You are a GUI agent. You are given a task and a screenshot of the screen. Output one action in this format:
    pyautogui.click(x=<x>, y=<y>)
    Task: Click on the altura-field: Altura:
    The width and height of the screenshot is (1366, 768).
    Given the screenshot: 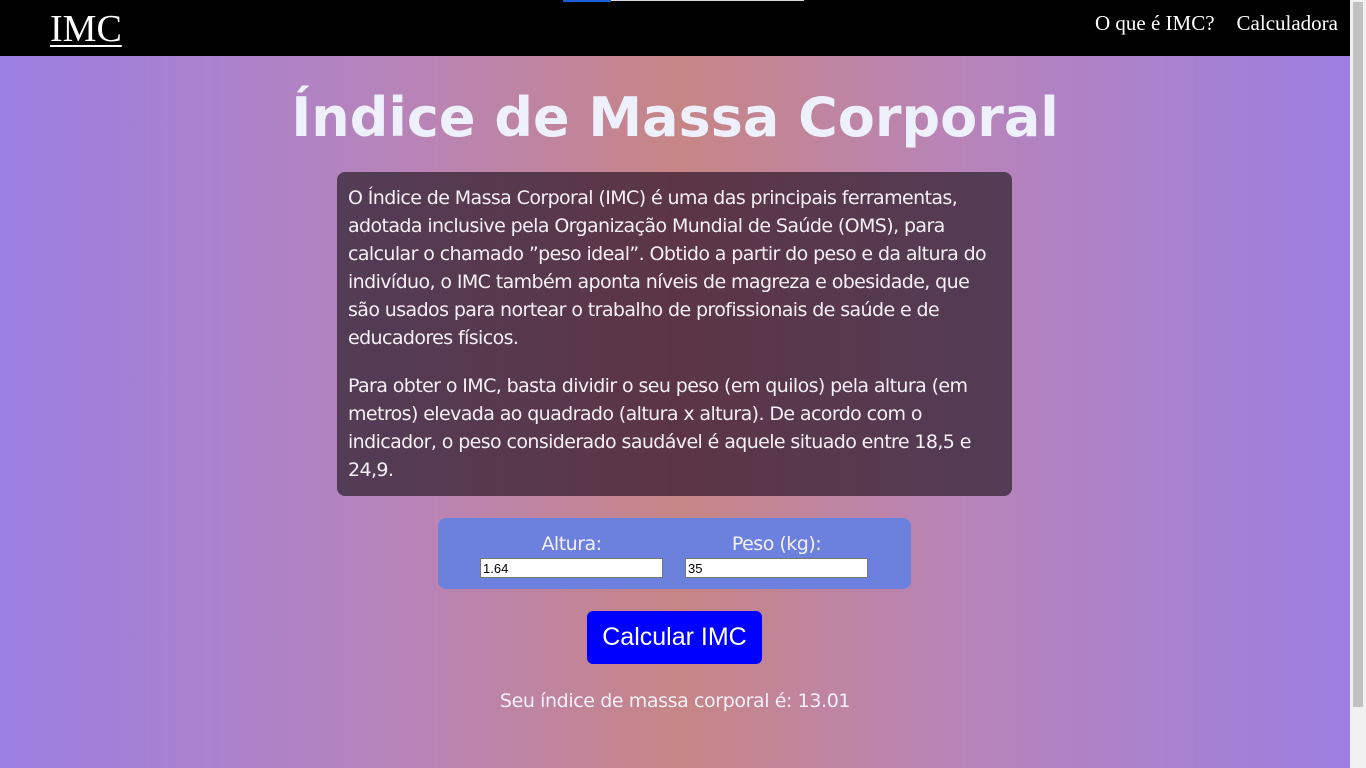 What is the action you would take?
    pyautogui.click(x=571, y=555)
    